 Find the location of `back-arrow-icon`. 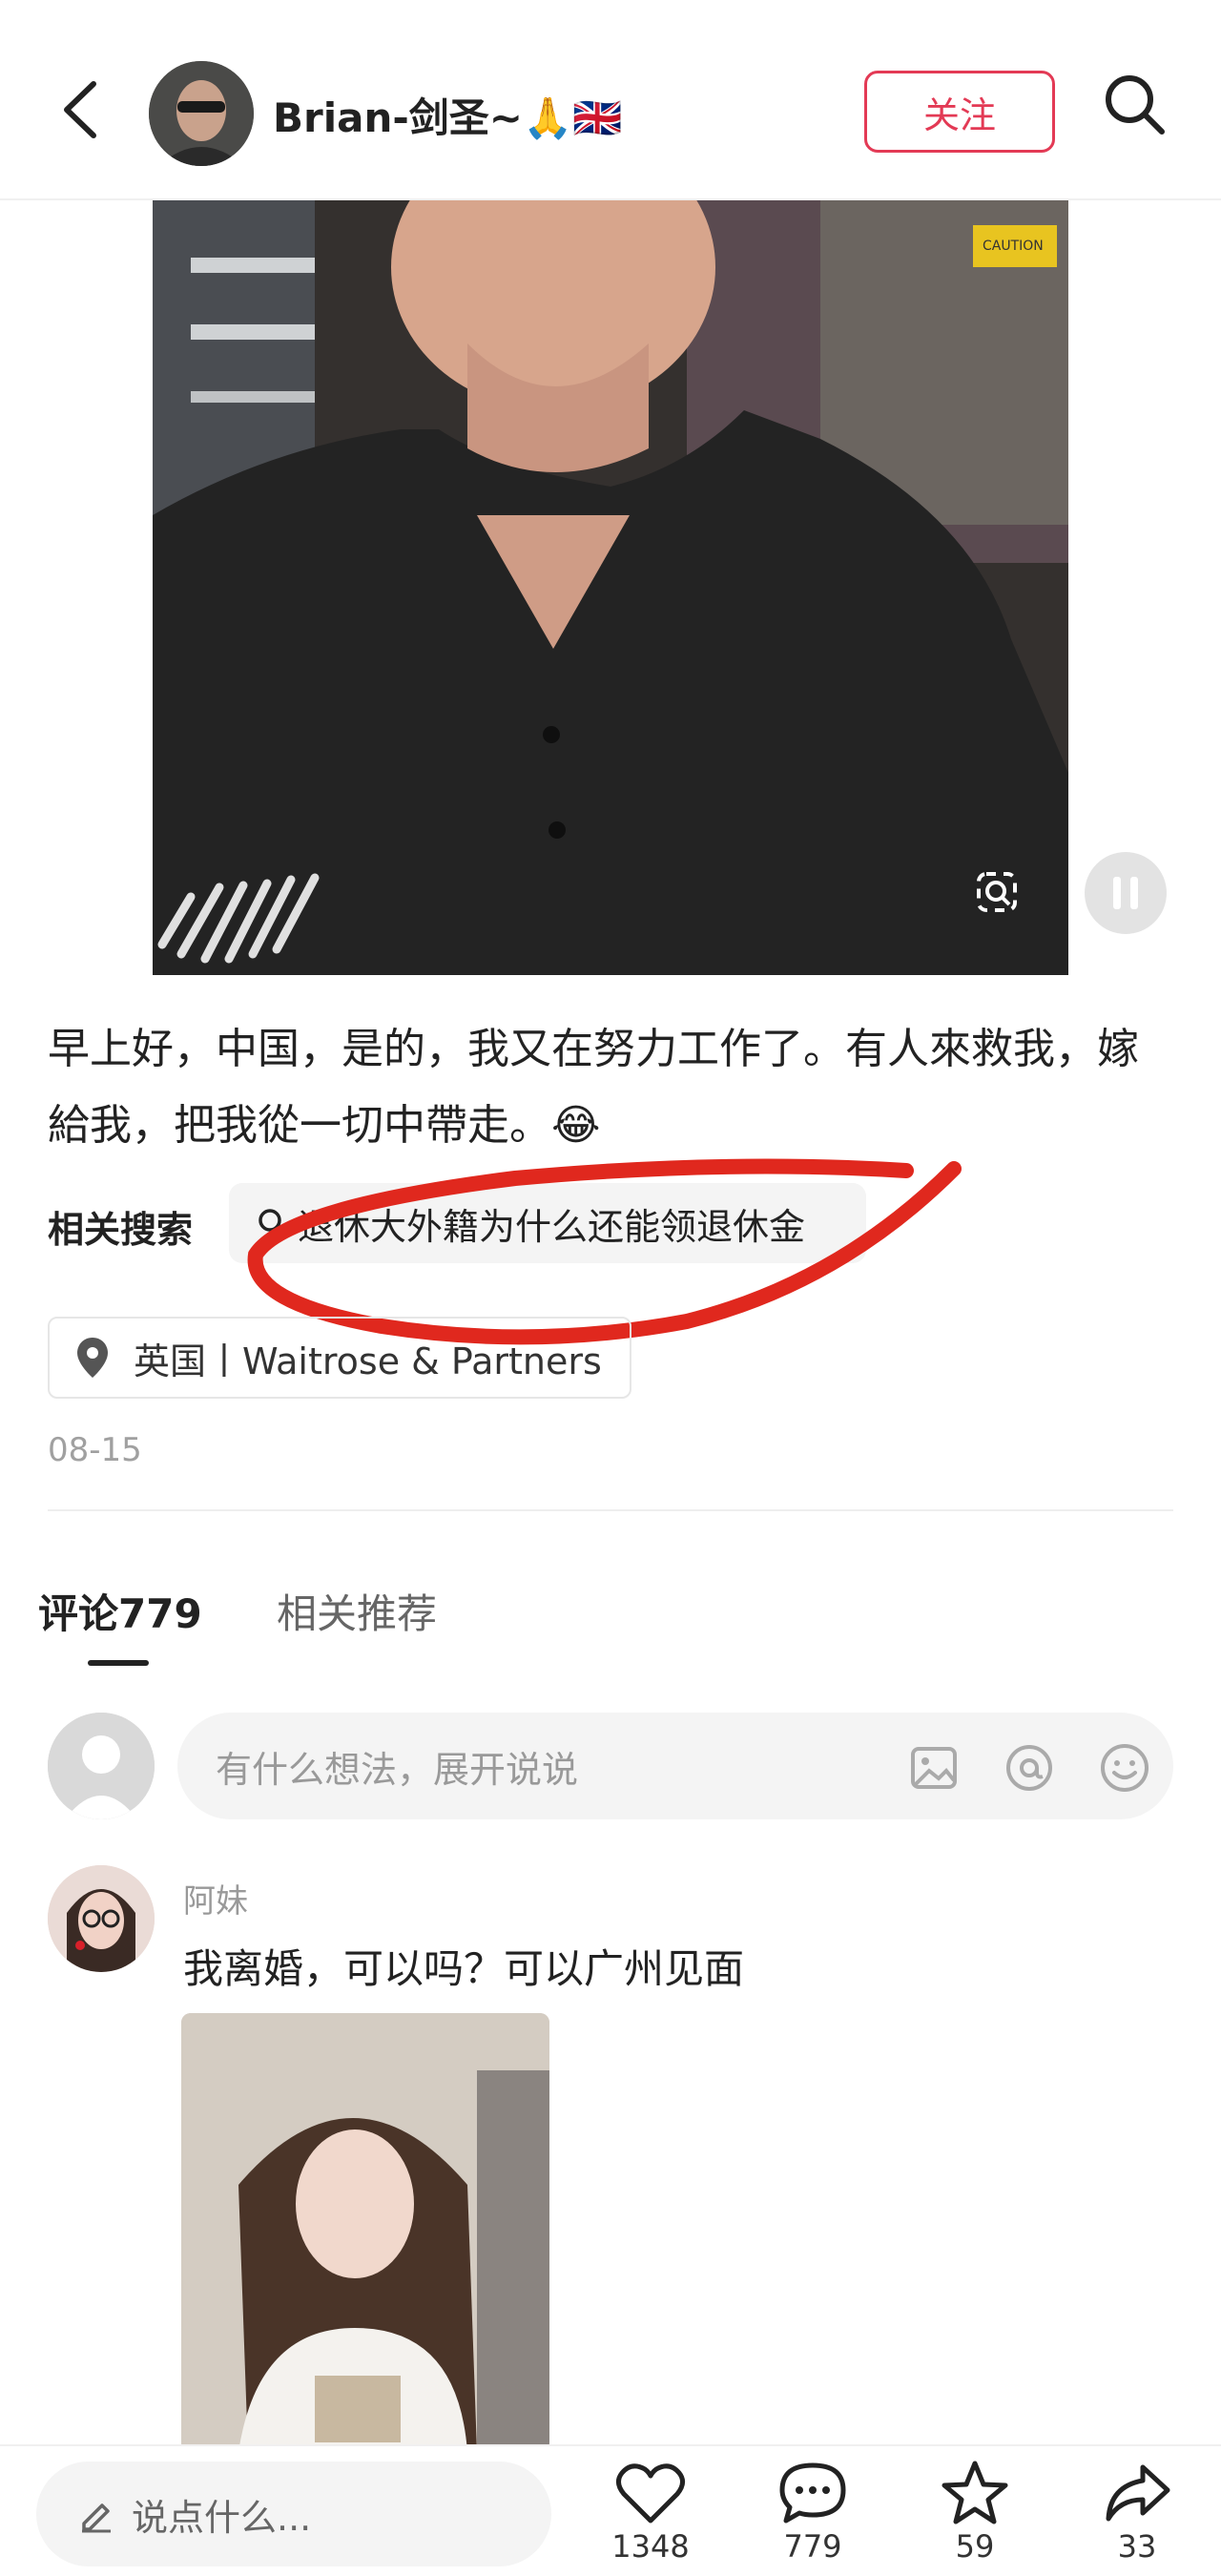

back-arrow-icon is located at coordinates (80, 109).